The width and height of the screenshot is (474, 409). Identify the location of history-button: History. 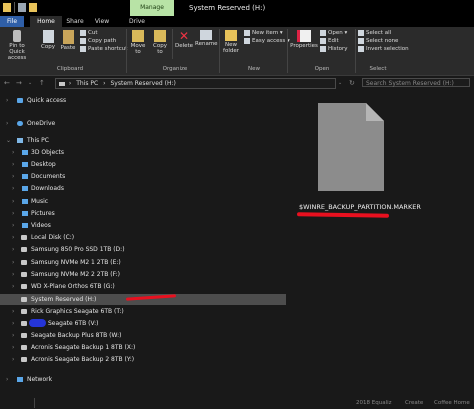
(334, 49).